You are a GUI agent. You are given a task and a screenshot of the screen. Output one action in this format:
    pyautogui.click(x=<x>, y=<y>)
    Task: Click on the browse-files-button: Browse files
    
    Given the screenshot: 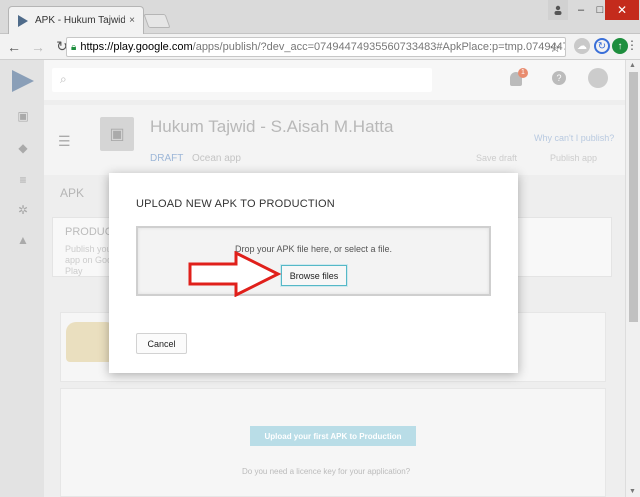 What is the action you would take?
    pyautogui.click(x=314, y=275)
    